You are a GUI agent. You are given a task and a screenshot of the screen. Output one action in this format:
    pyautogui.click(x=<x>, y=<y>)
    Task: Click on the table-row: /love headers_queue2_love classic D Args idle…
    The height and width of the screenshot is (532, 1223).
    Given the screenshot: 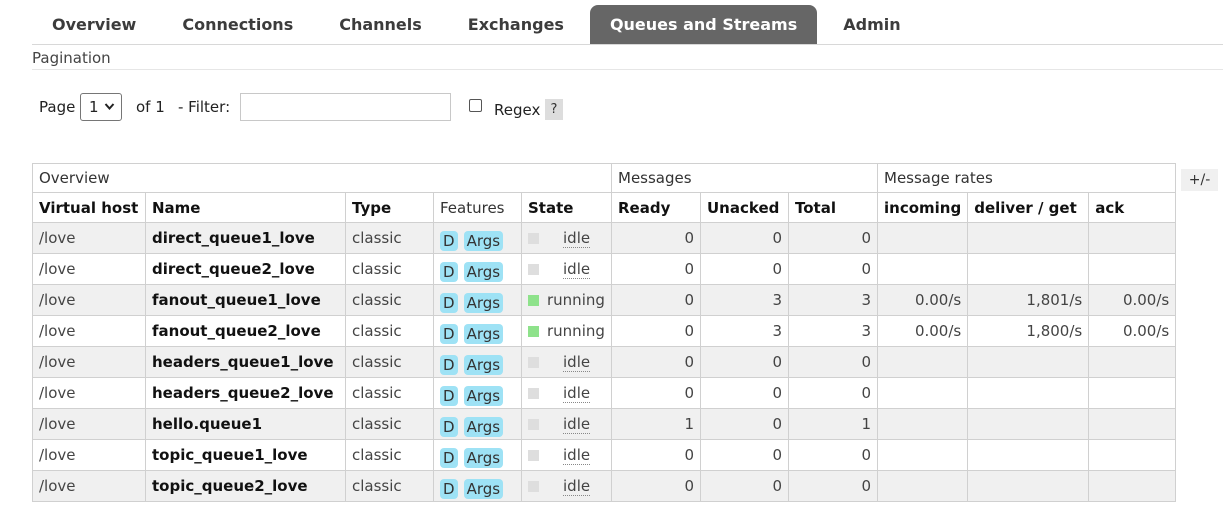 What is the action you would take?
    pyautogui.click(x=604, y=393)
    